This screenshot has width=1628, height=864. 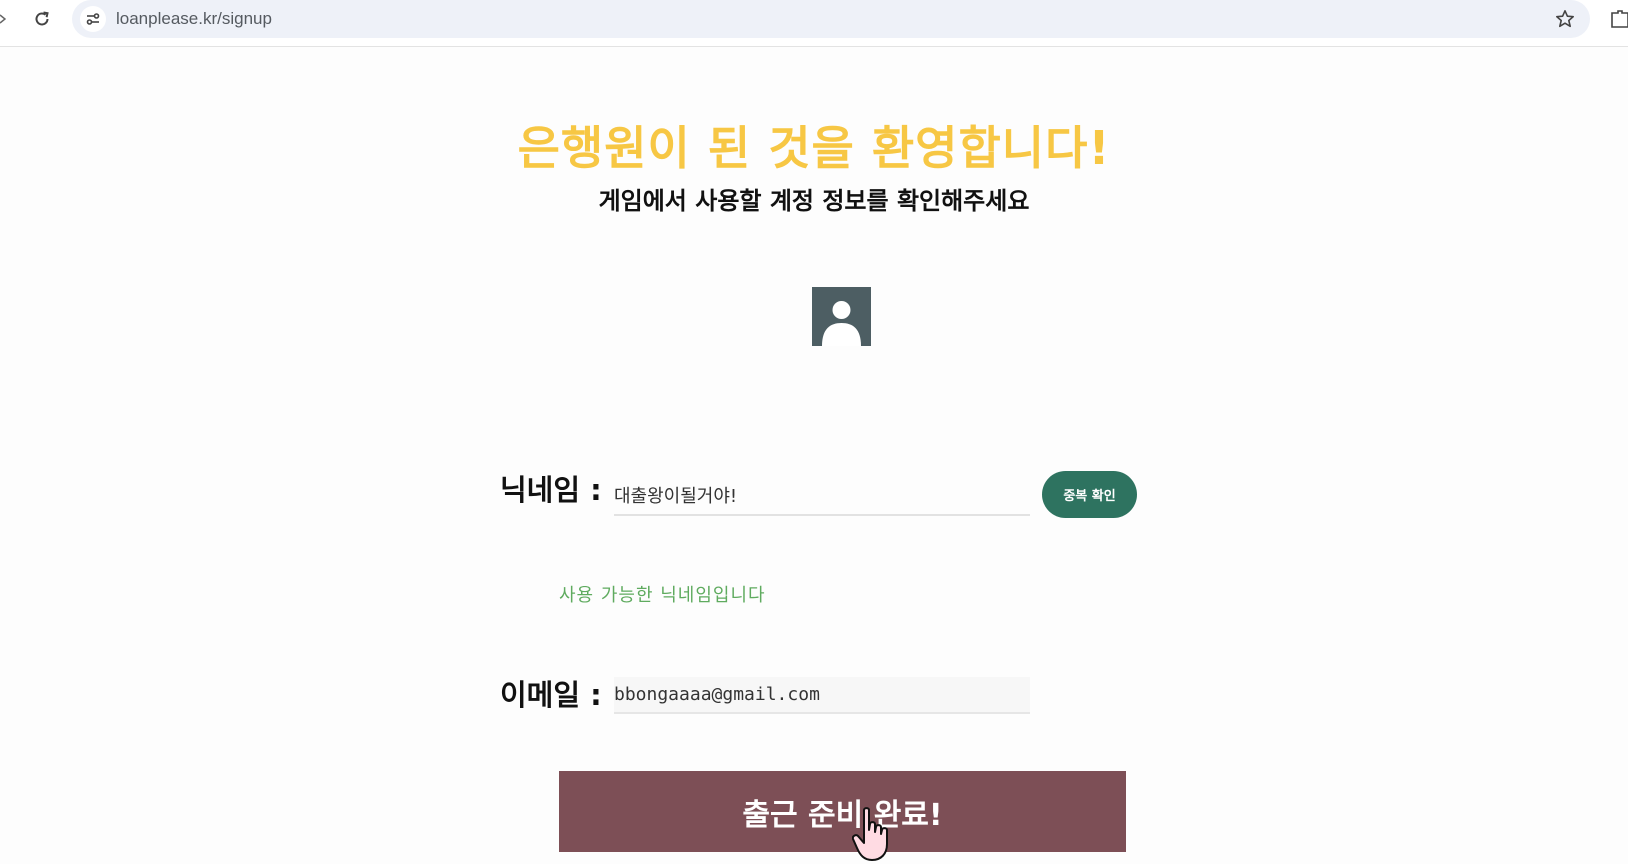 I want to click on email-label: 이메일 :, so click(x=551, y=695).